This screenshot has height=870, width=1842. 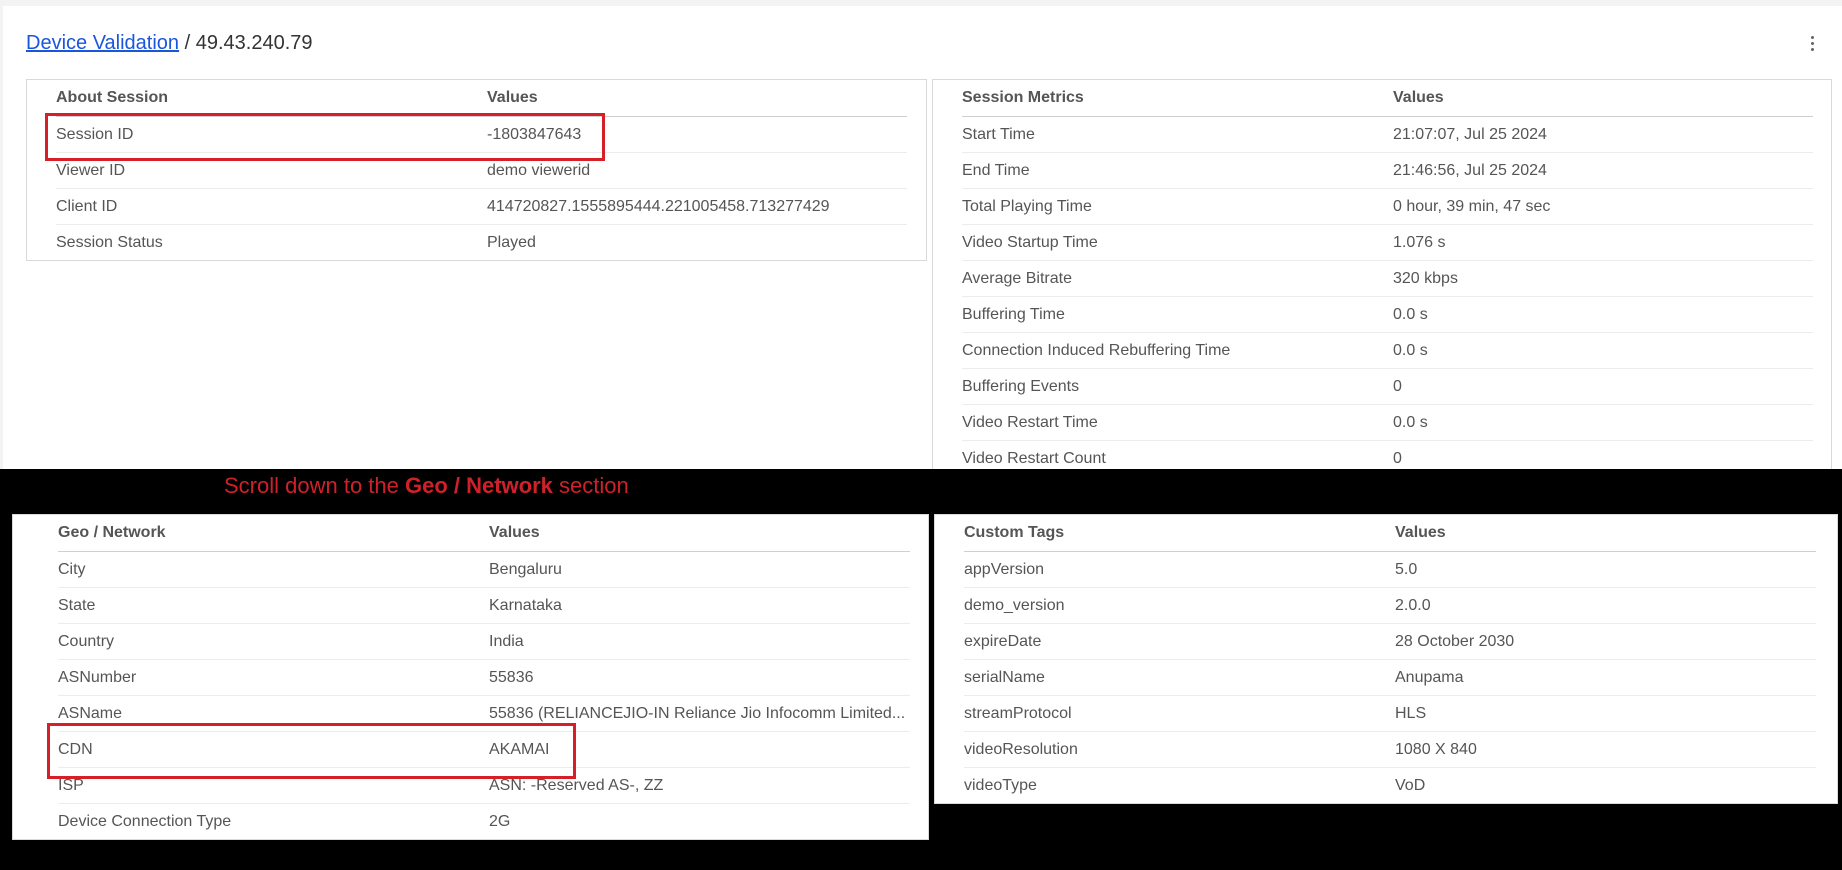 What do you see at coordinates (314, 485) in the screenshot?
I see `instruction-prefix: Scroll down to the` at bounding box center [314, 485].